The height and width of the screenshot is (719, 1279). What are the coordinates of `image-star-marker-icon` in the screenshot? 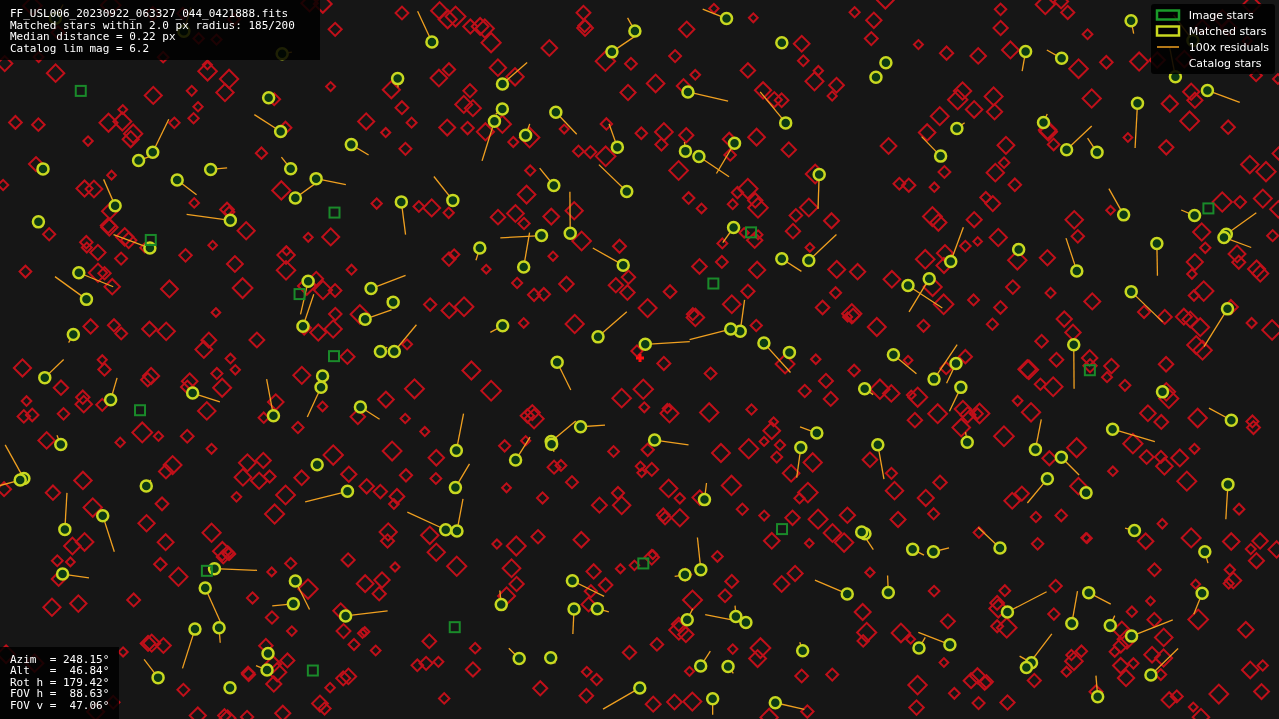 It's located at (1167, 15).